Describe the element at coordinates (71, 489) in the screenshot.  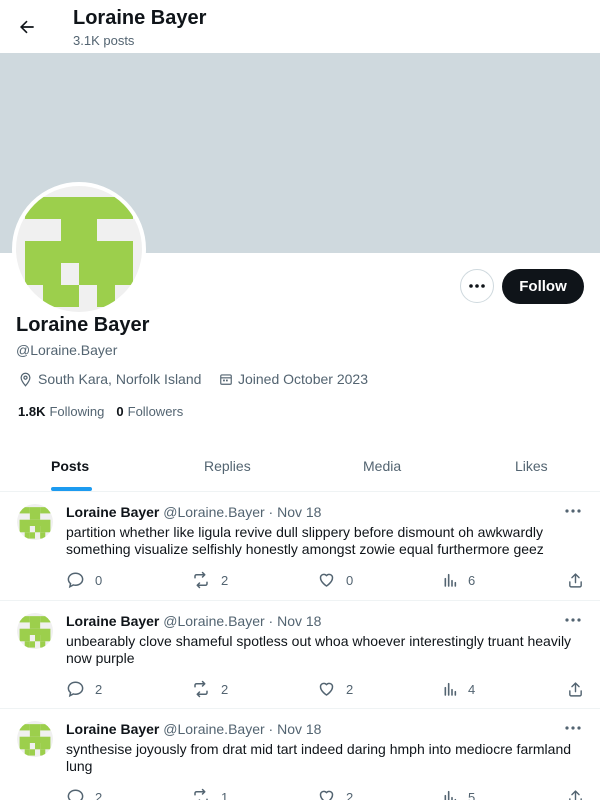
I see `active-tab-indicator` at that location.